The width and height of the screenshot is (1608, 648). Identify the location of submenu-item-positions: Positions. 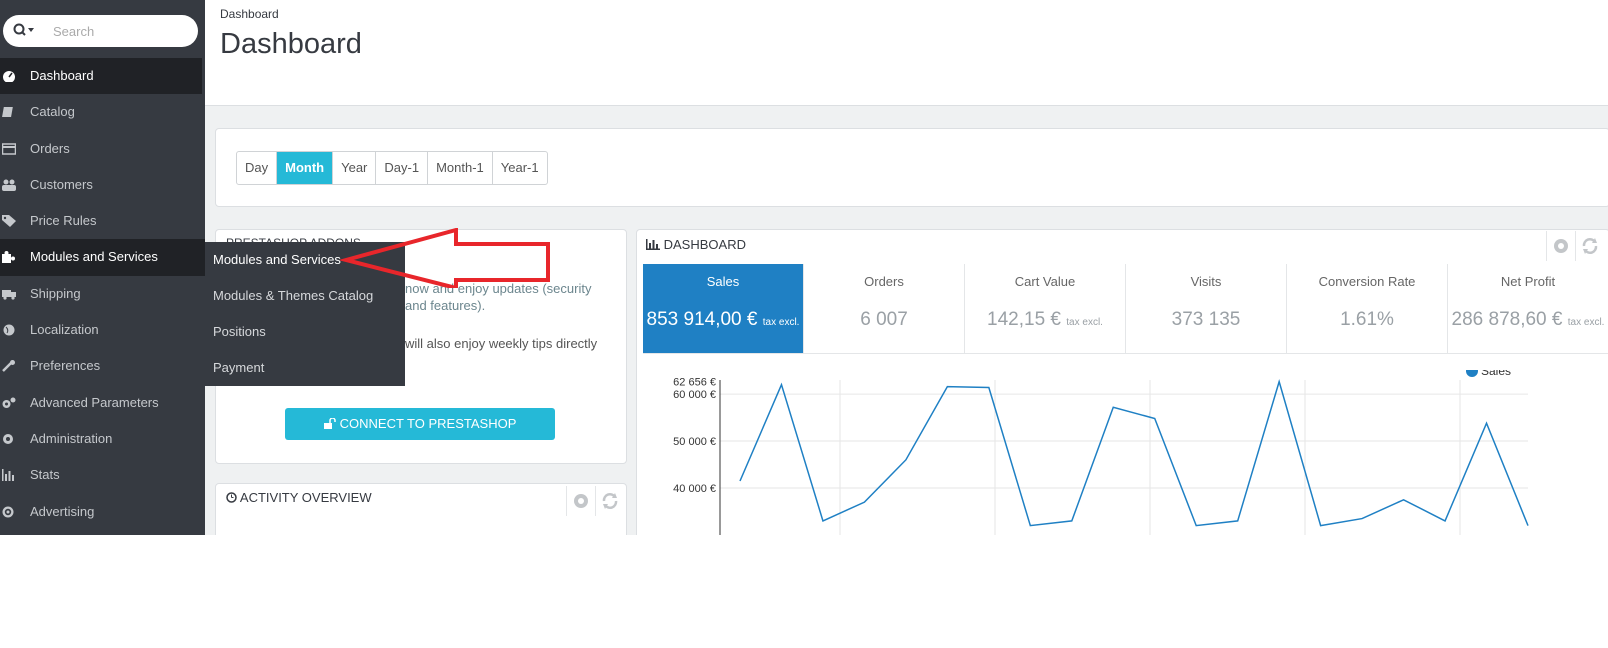
(305, 332).